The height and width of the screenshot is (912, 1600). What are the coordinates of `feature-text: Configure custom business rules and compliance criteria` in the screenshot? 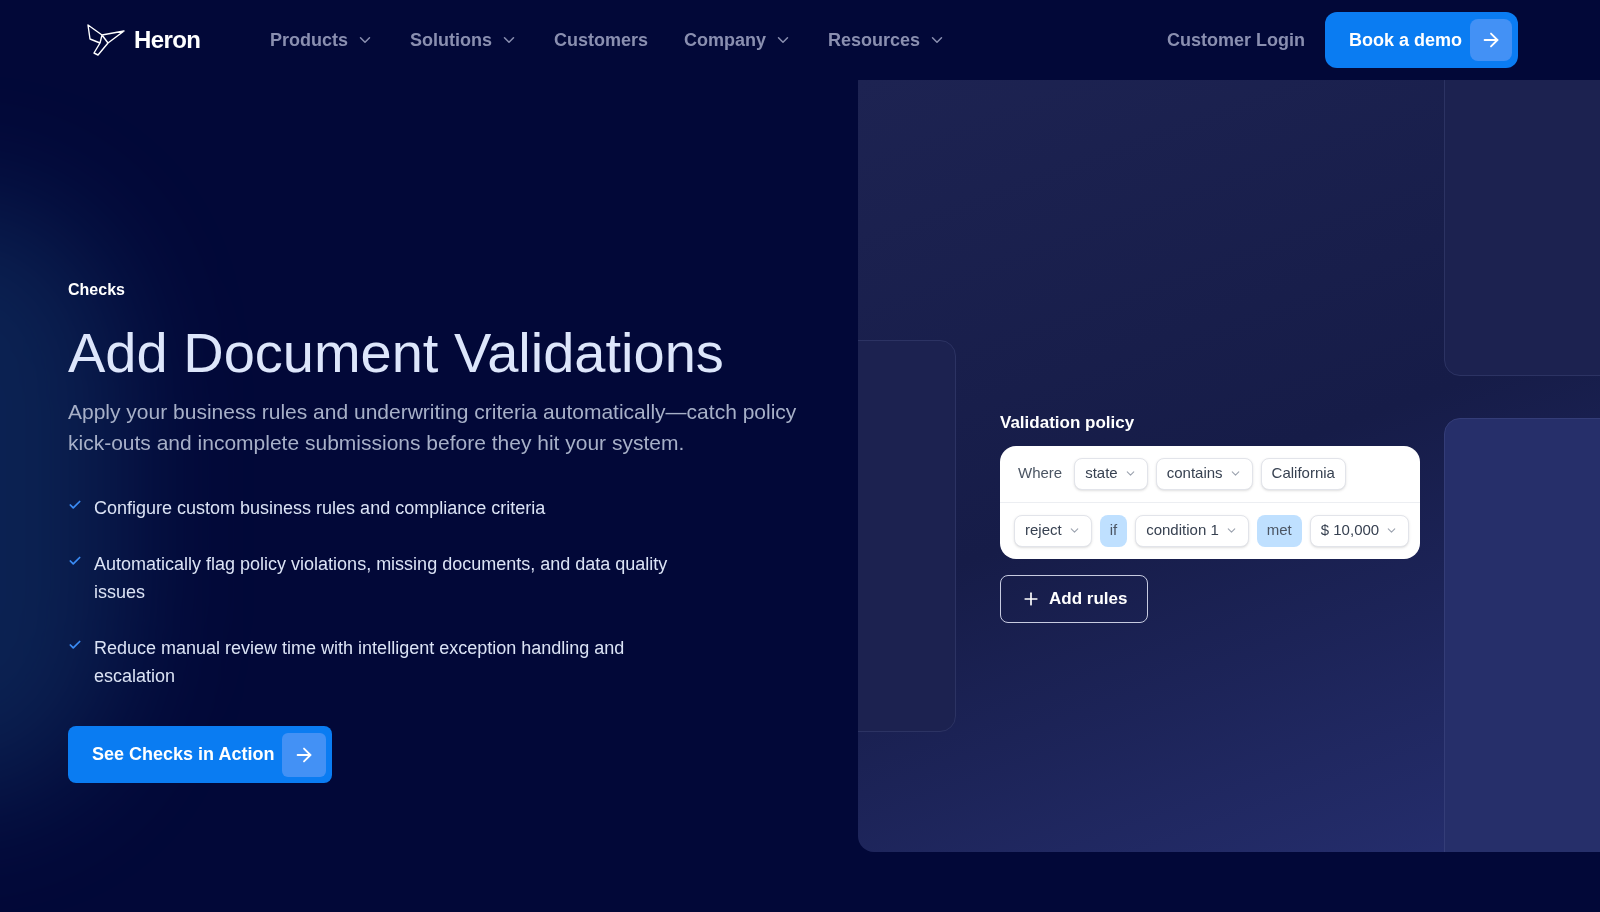 It's located at (320, 508).